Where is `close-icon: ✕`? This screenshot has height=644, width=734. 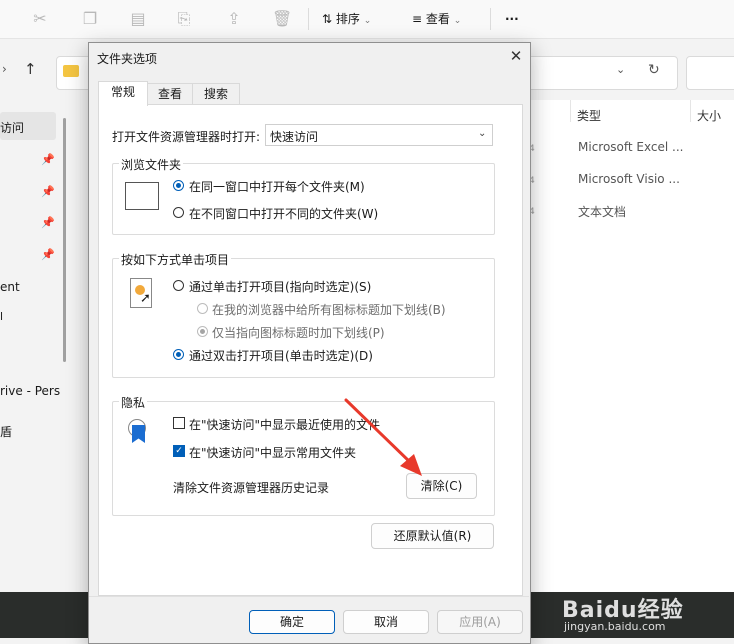 close-icon: ✕ is located at coordinates (516, 56).